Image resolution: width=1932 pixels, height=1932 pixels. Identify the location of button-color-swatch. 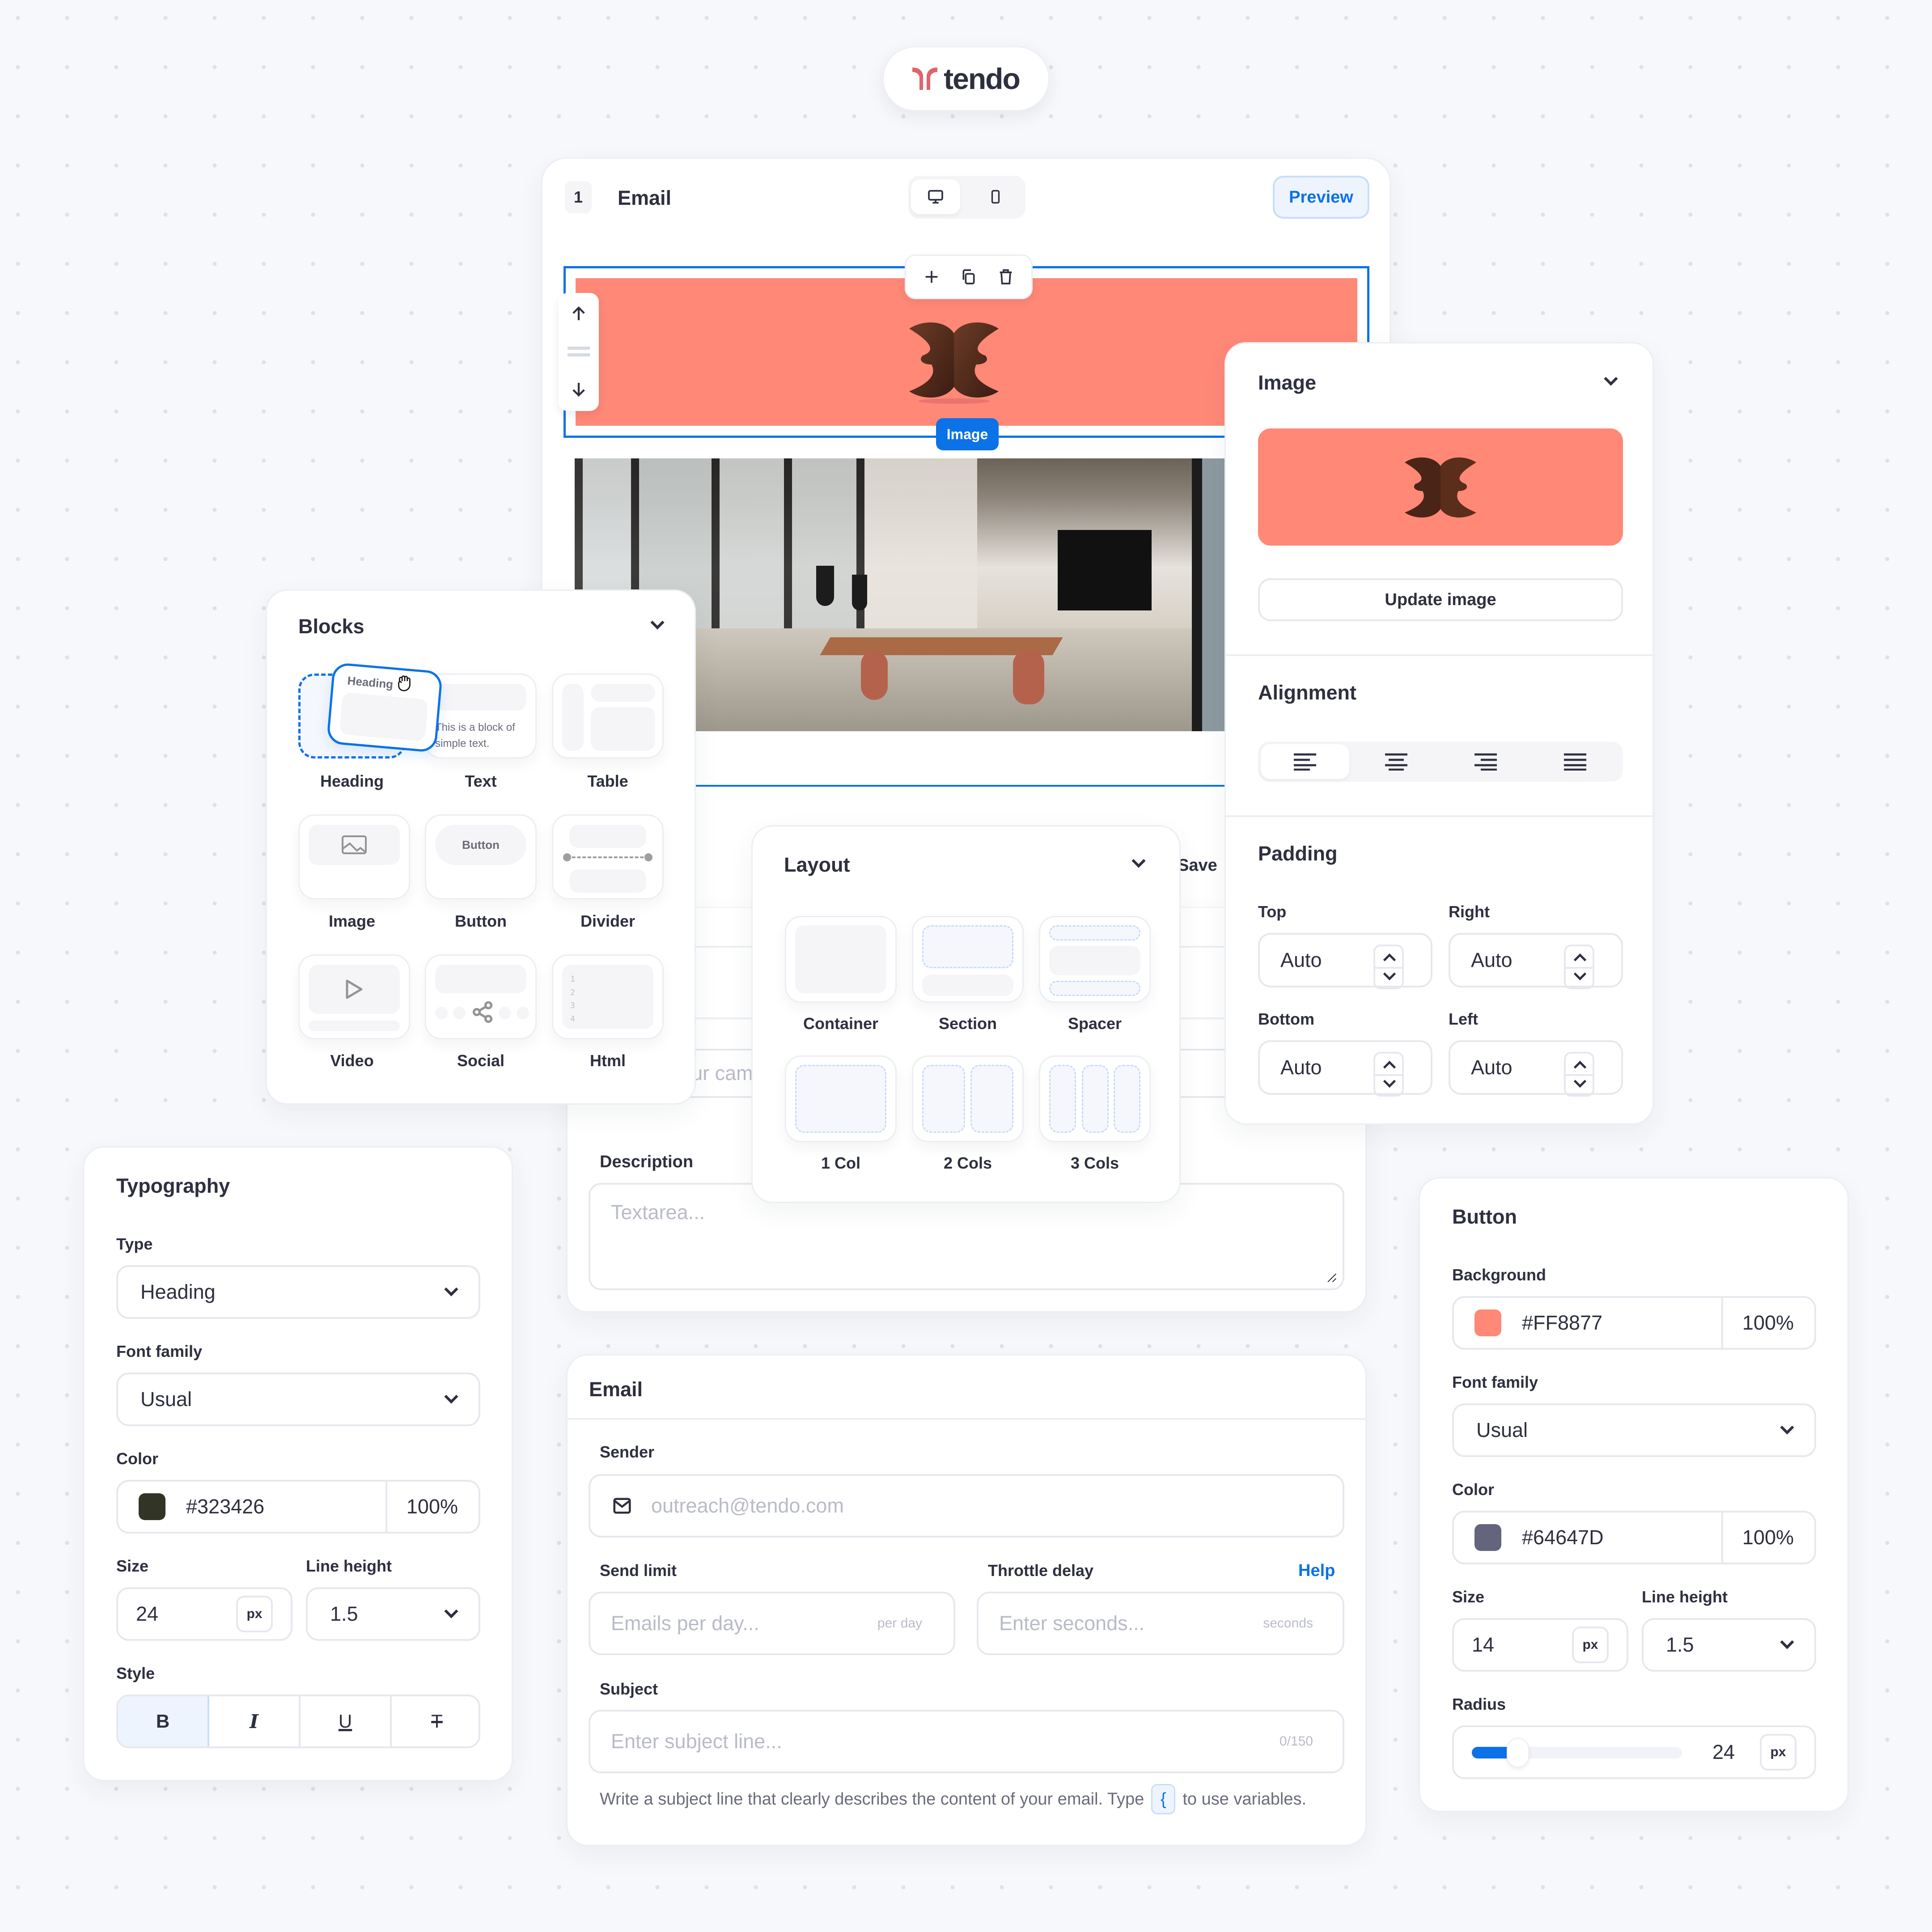
(1487, 1537).